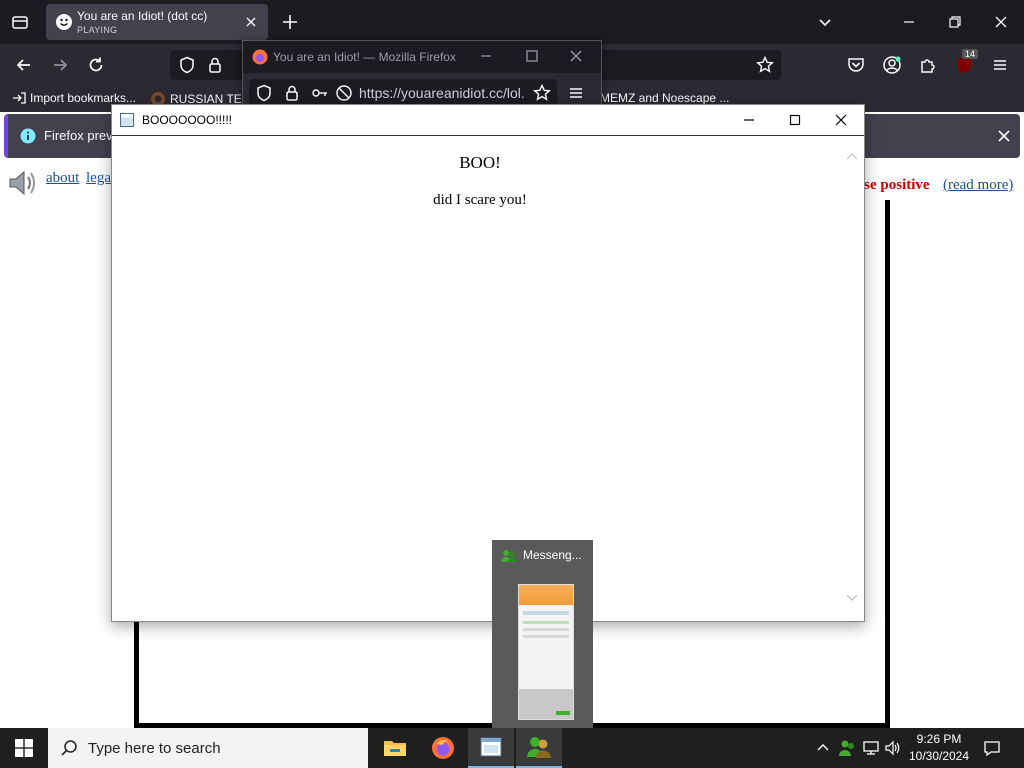 The height and width of the screenshot is (768, 1024). I want to click on search-icon, so click(69, 748).